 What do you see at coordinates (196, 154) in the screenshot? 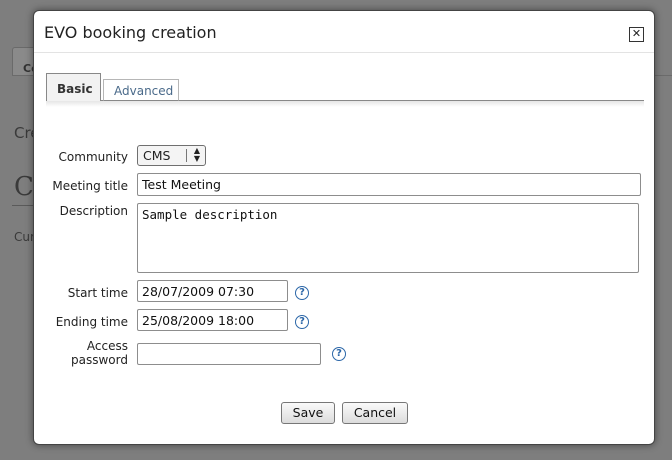
I see `updown-arrows-icon: ▲ ▼` at bounding box center [196, 154].